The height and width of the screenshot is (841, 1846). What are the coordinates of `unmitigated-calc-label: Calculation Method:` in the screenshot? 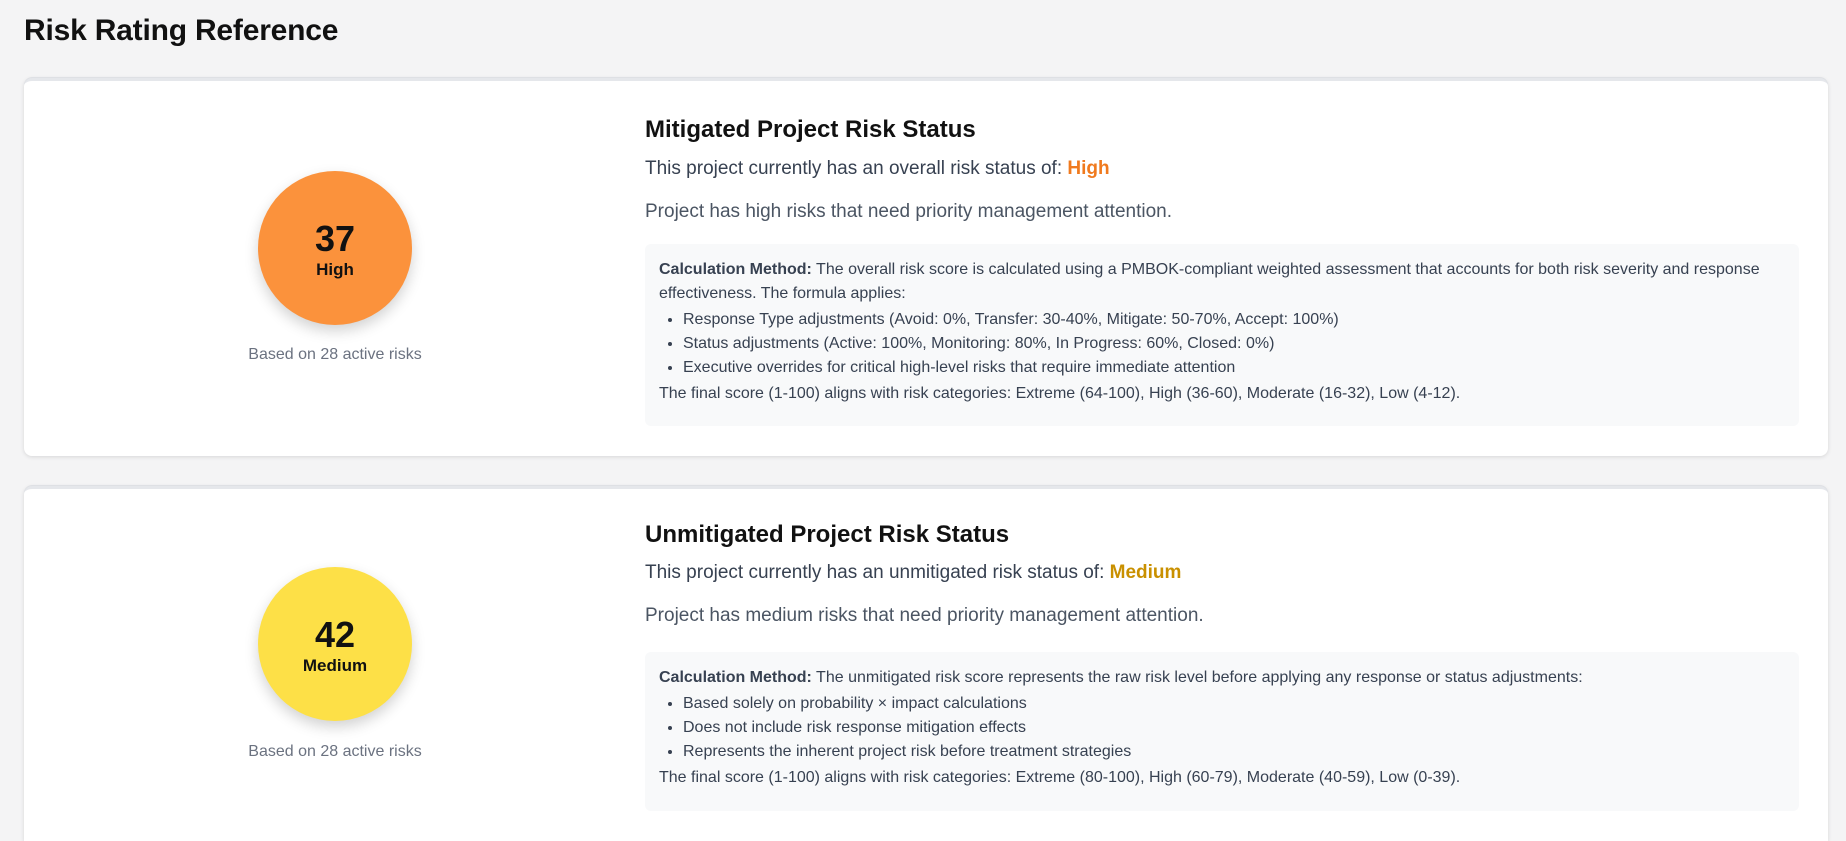 It's located at (735, 677).